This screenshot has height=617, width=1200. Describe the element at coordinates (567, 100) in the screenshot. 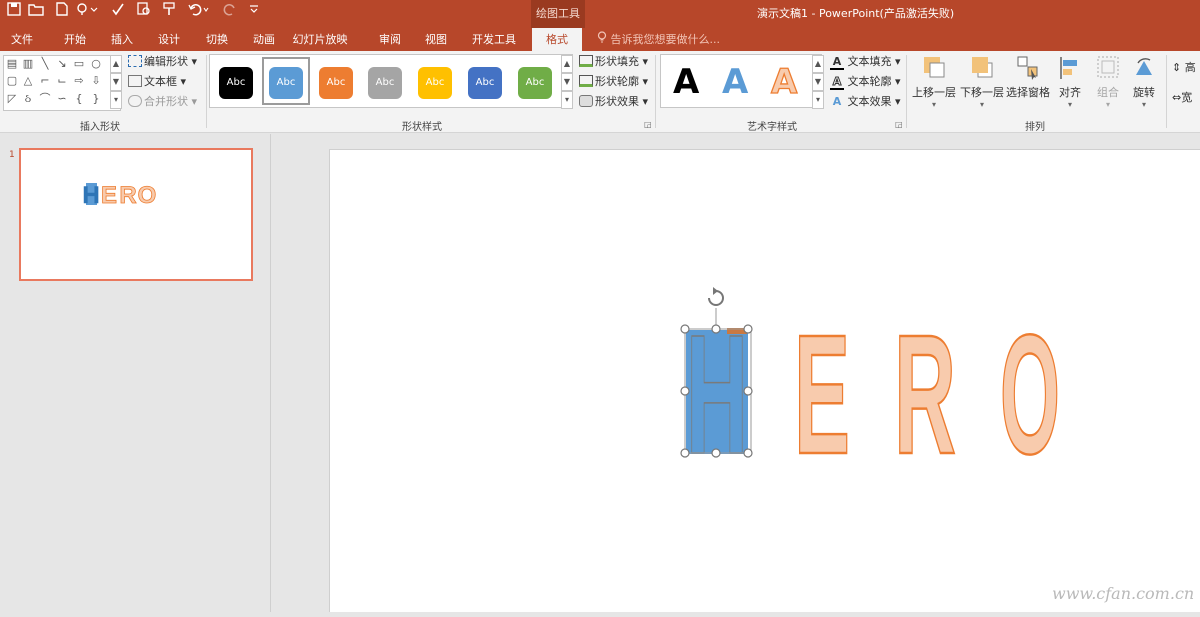

I see `style-gallery-more-icon: ▾` at that location.